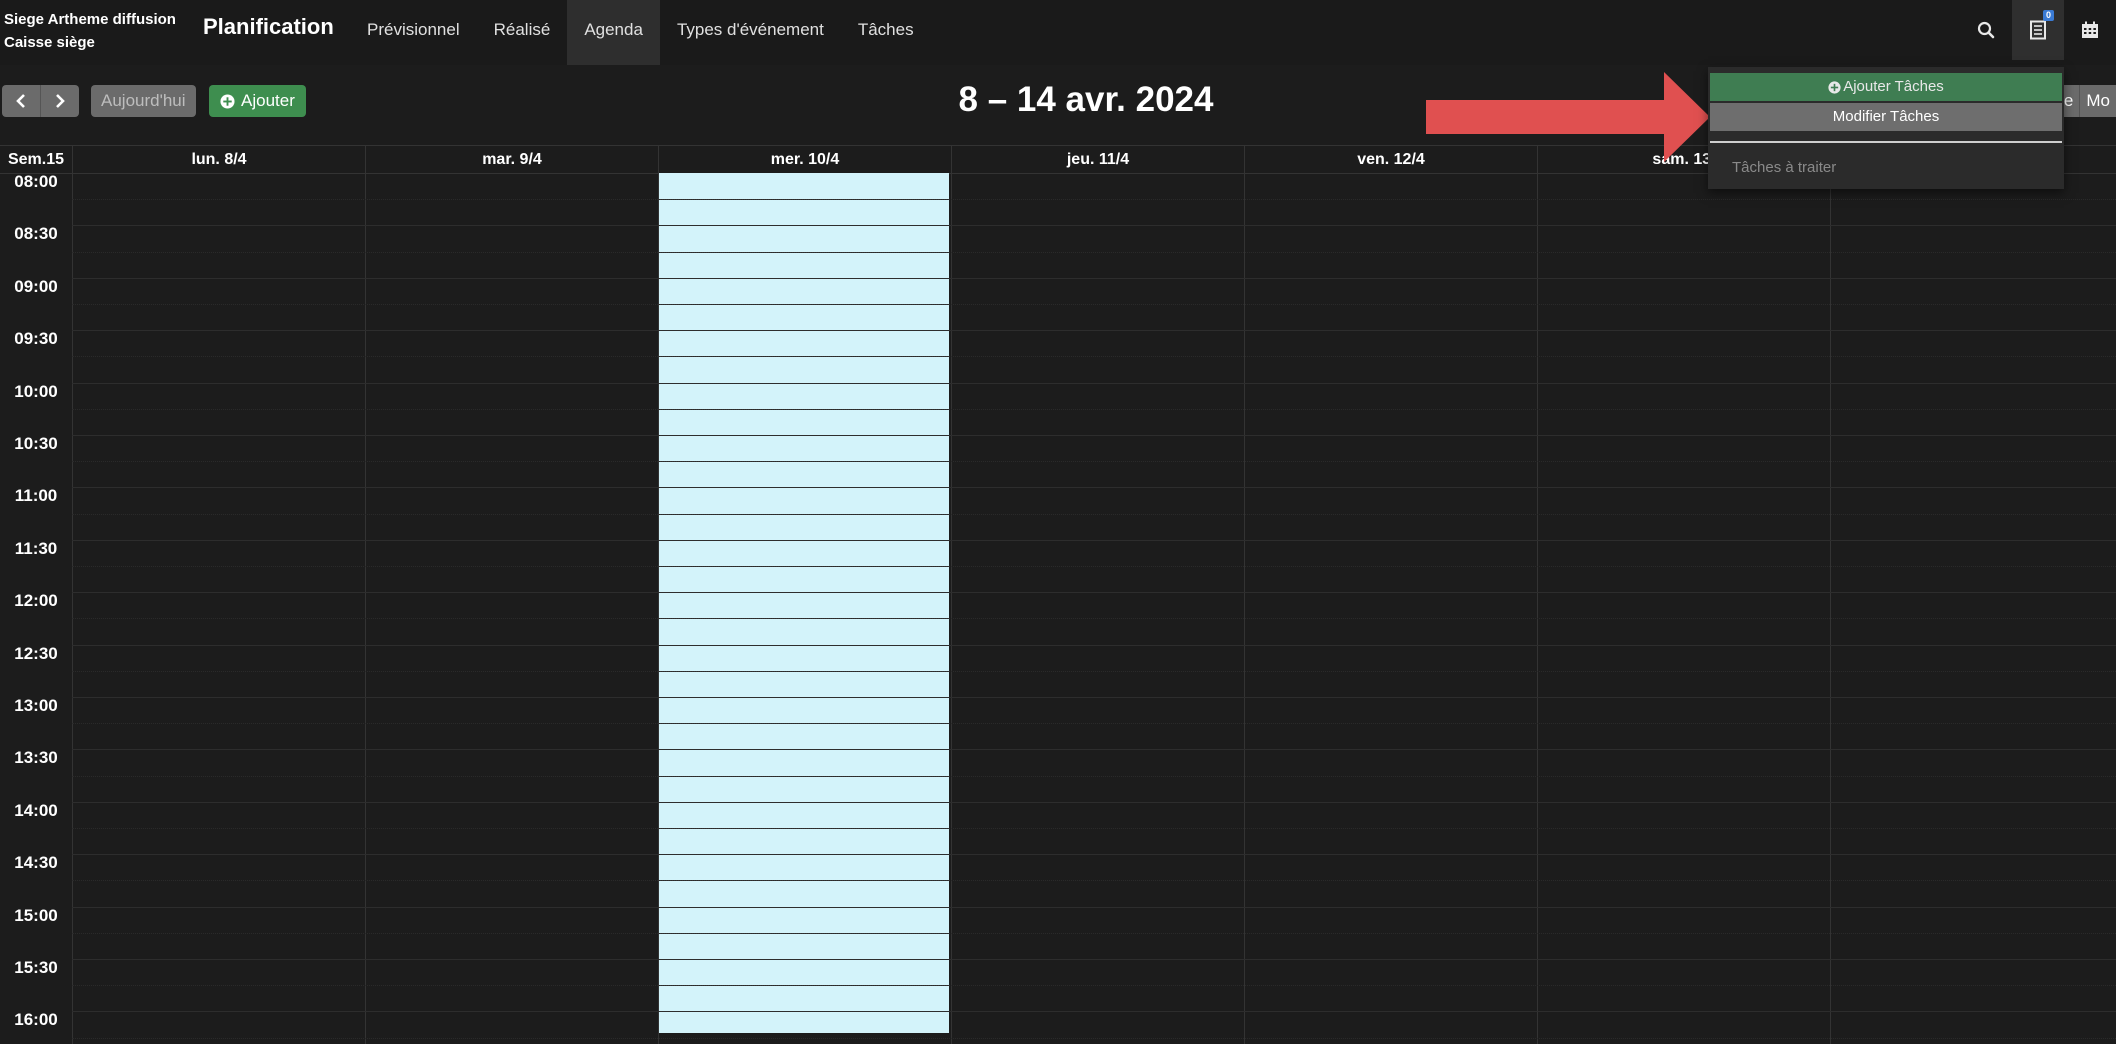 This screenshot has height=1044, width=2116. Describe the element at coordinates (36, 234) in the screenshot. I see `time-label: 08:30` at that location.